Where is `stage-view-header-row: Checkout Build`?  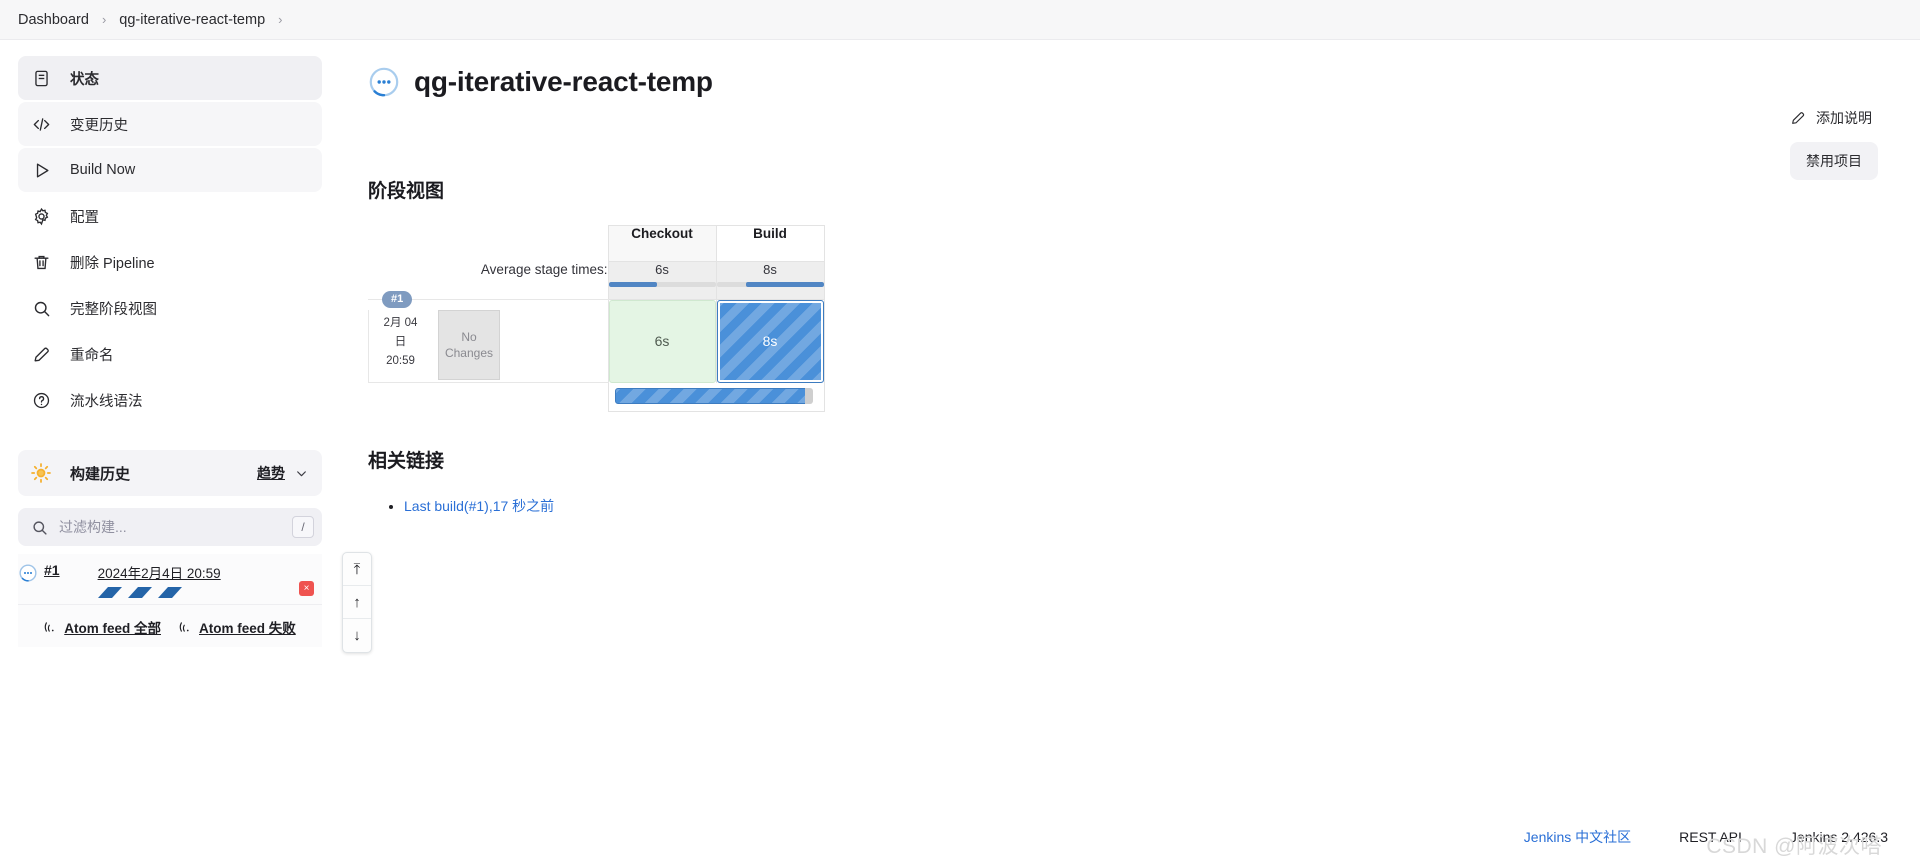 stage-view-header-row: Checkout Build is located at coordinates (596, 243).